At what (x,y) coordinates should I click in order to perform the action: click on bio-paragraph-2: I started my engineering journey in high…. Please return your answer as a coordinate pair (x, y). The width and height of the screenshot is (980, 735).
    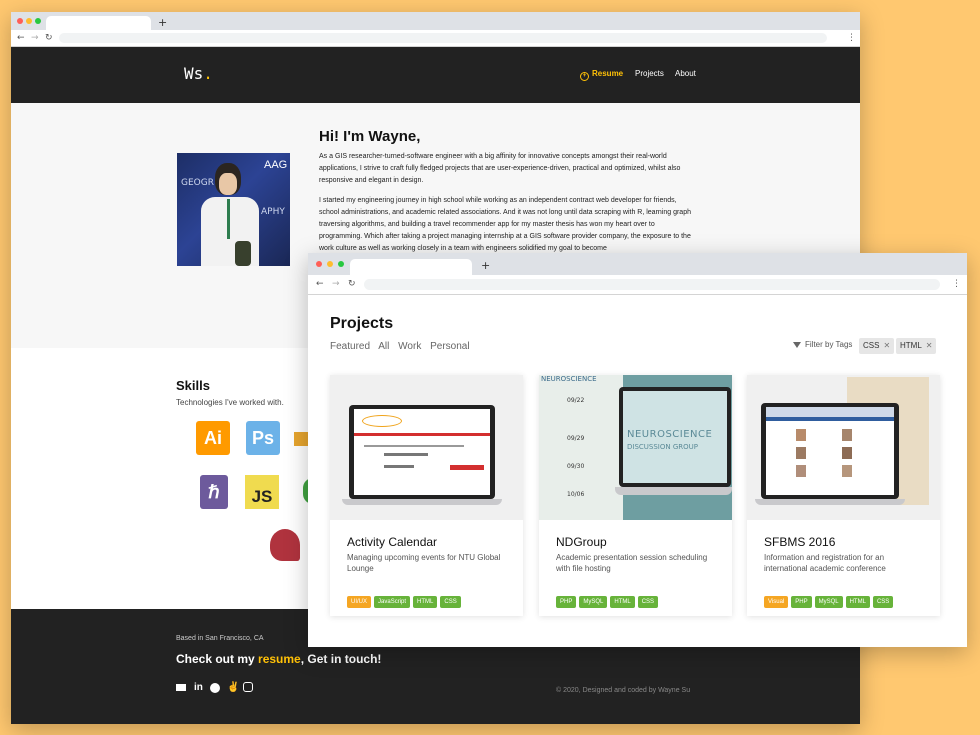
    Looking at the image, I should click on (505, 224).